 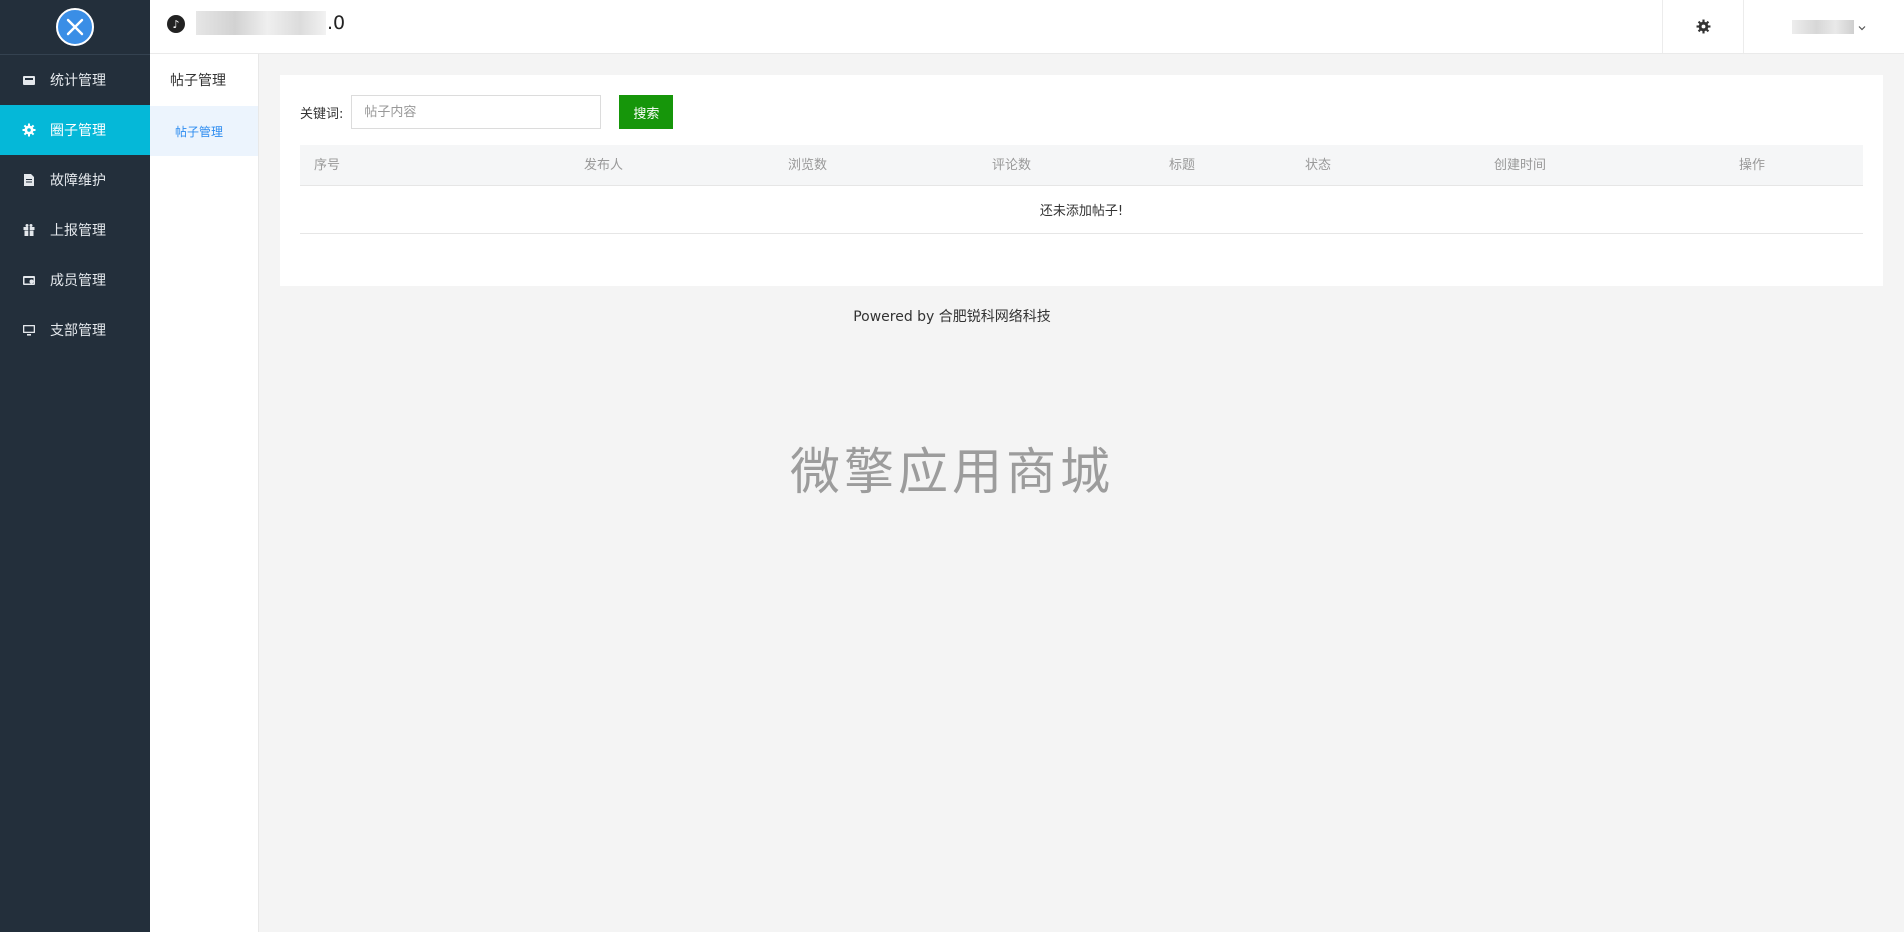 I want to click on column-header-status: 状态, so click(x=1318, y=165).